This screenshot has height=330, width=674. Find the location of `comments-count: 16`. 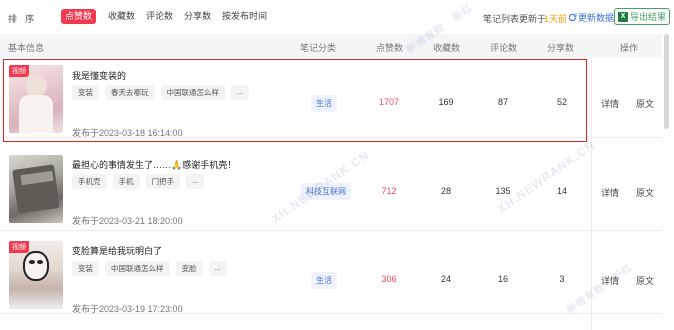

comments-count: 16 is located at coordinates (502, 279).